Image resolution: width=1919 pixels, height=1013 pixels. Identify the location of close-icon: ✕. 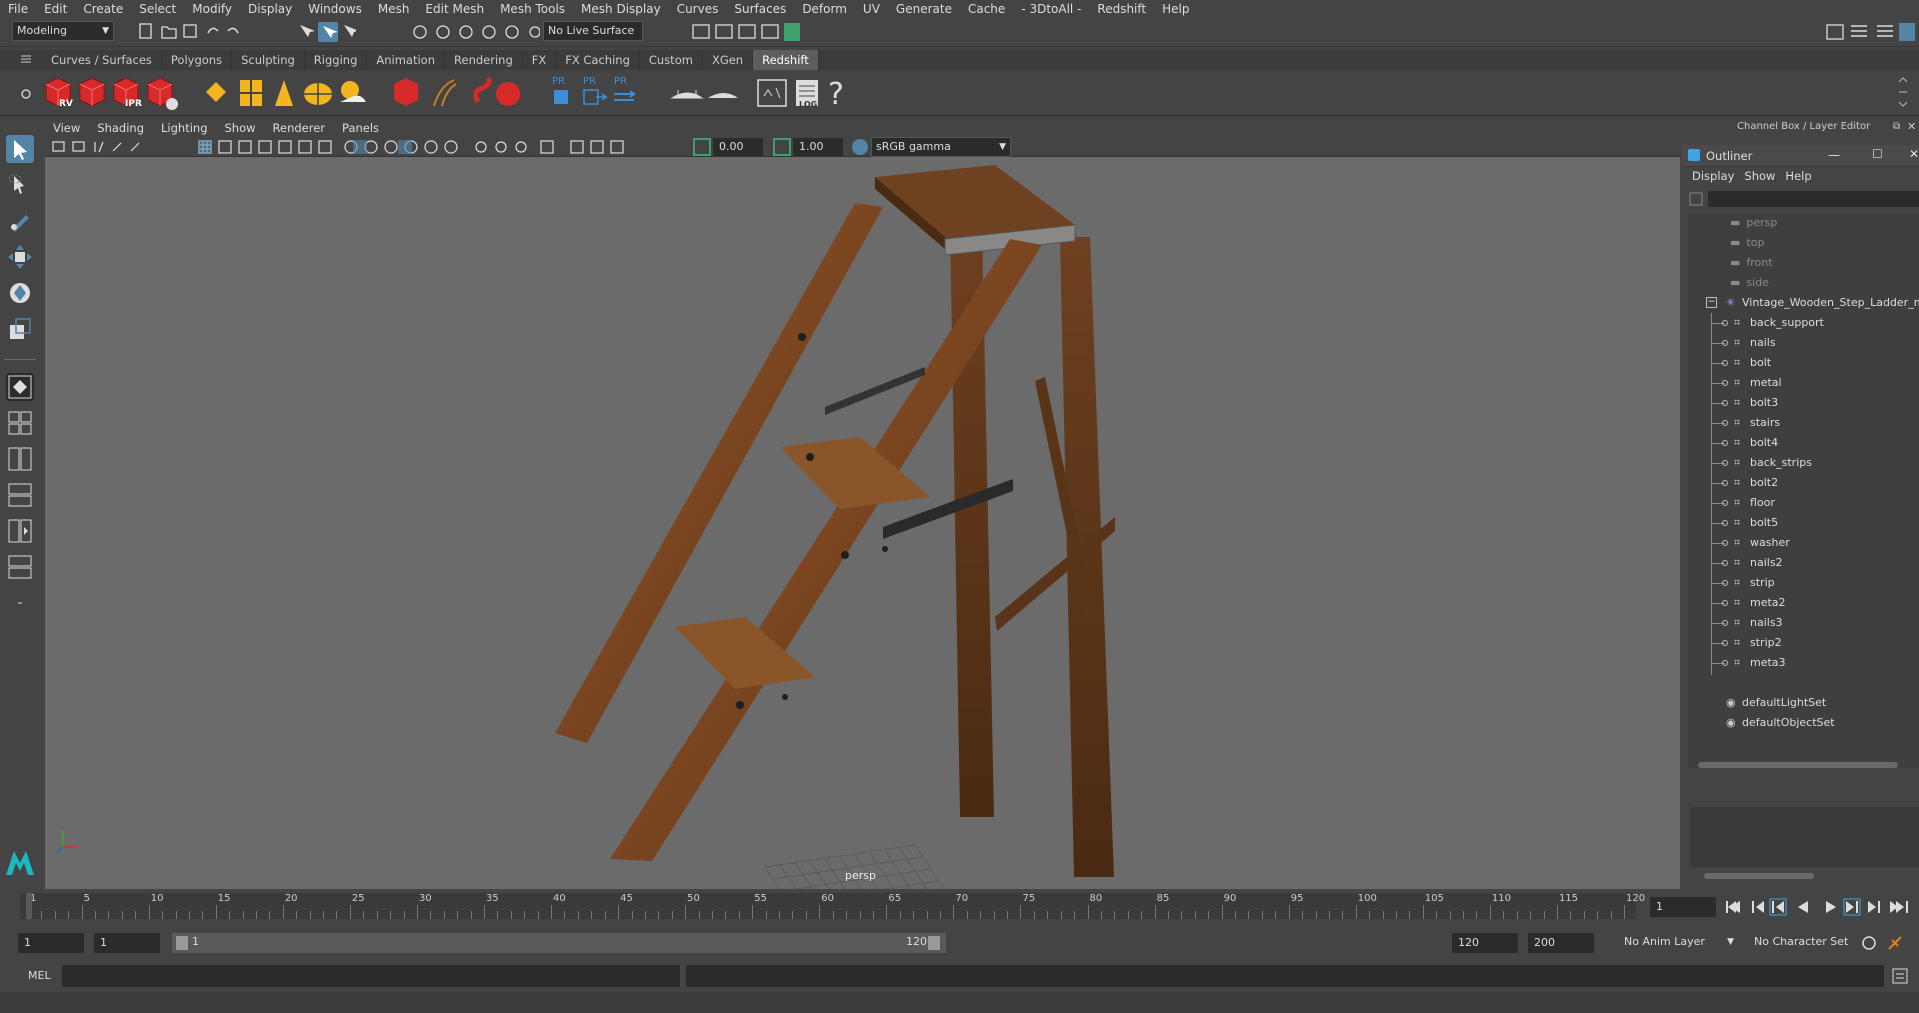
(1911, 126).